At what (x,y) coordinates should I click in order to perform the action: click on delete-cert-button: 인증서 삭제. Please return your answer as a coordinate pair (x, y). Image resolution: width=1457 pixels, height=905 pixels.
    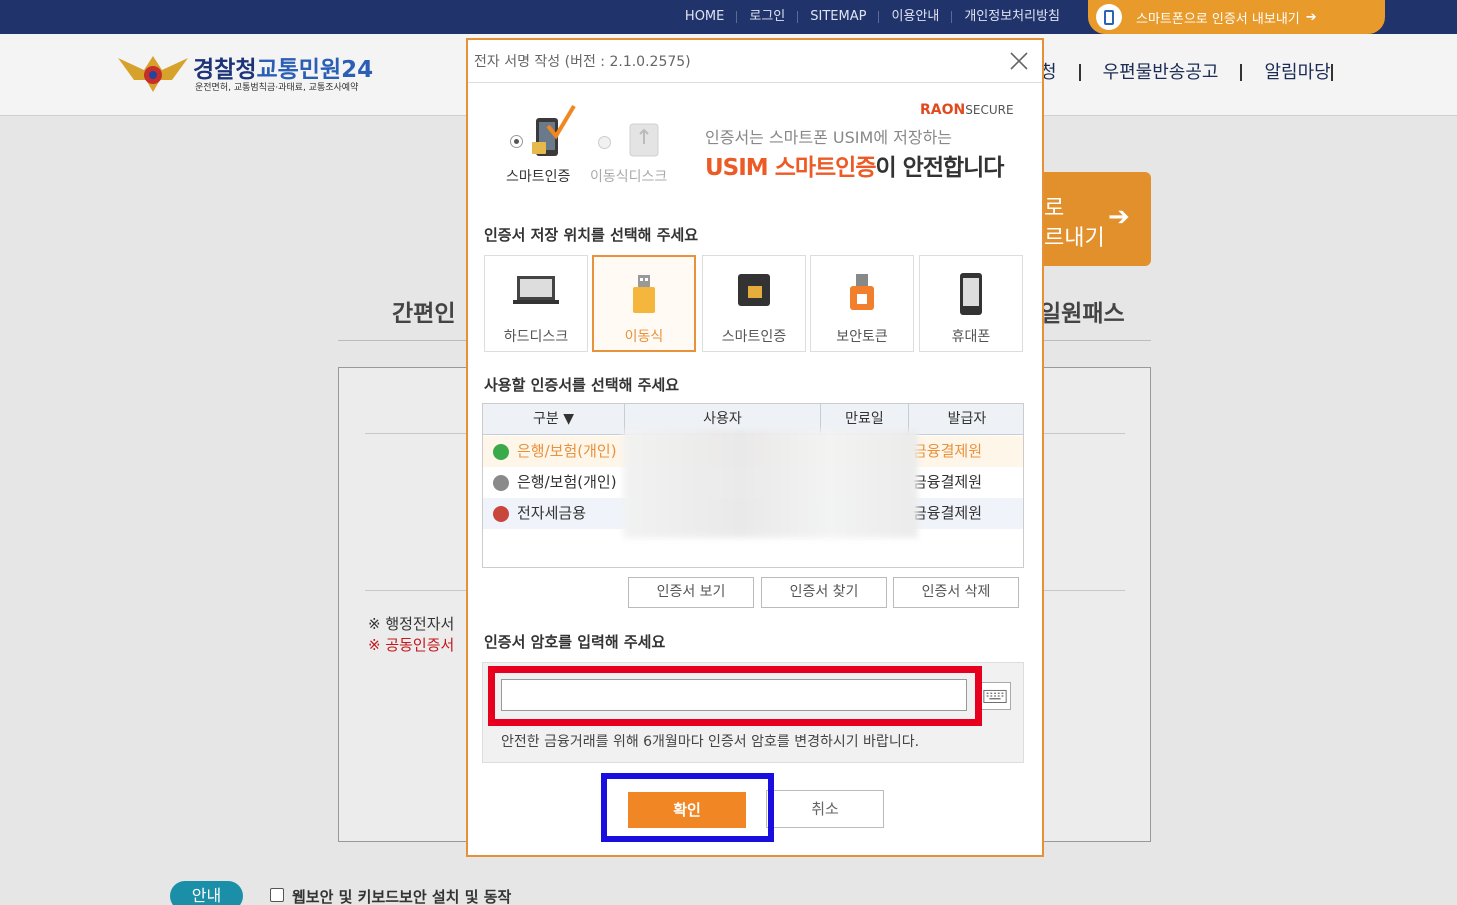
    Looking at the image, I should click on (956, 592).